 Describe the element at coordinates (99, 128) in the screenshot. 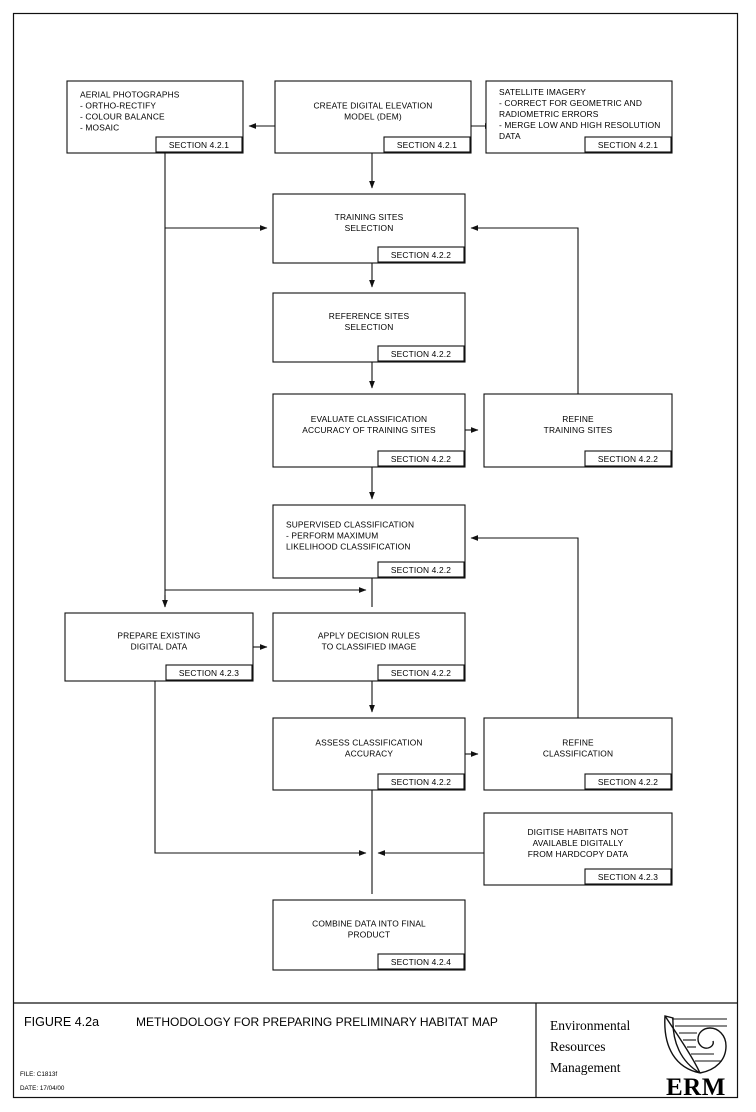

I see `aerial-photographs-box-line-4: - MOSAIC` at that location.